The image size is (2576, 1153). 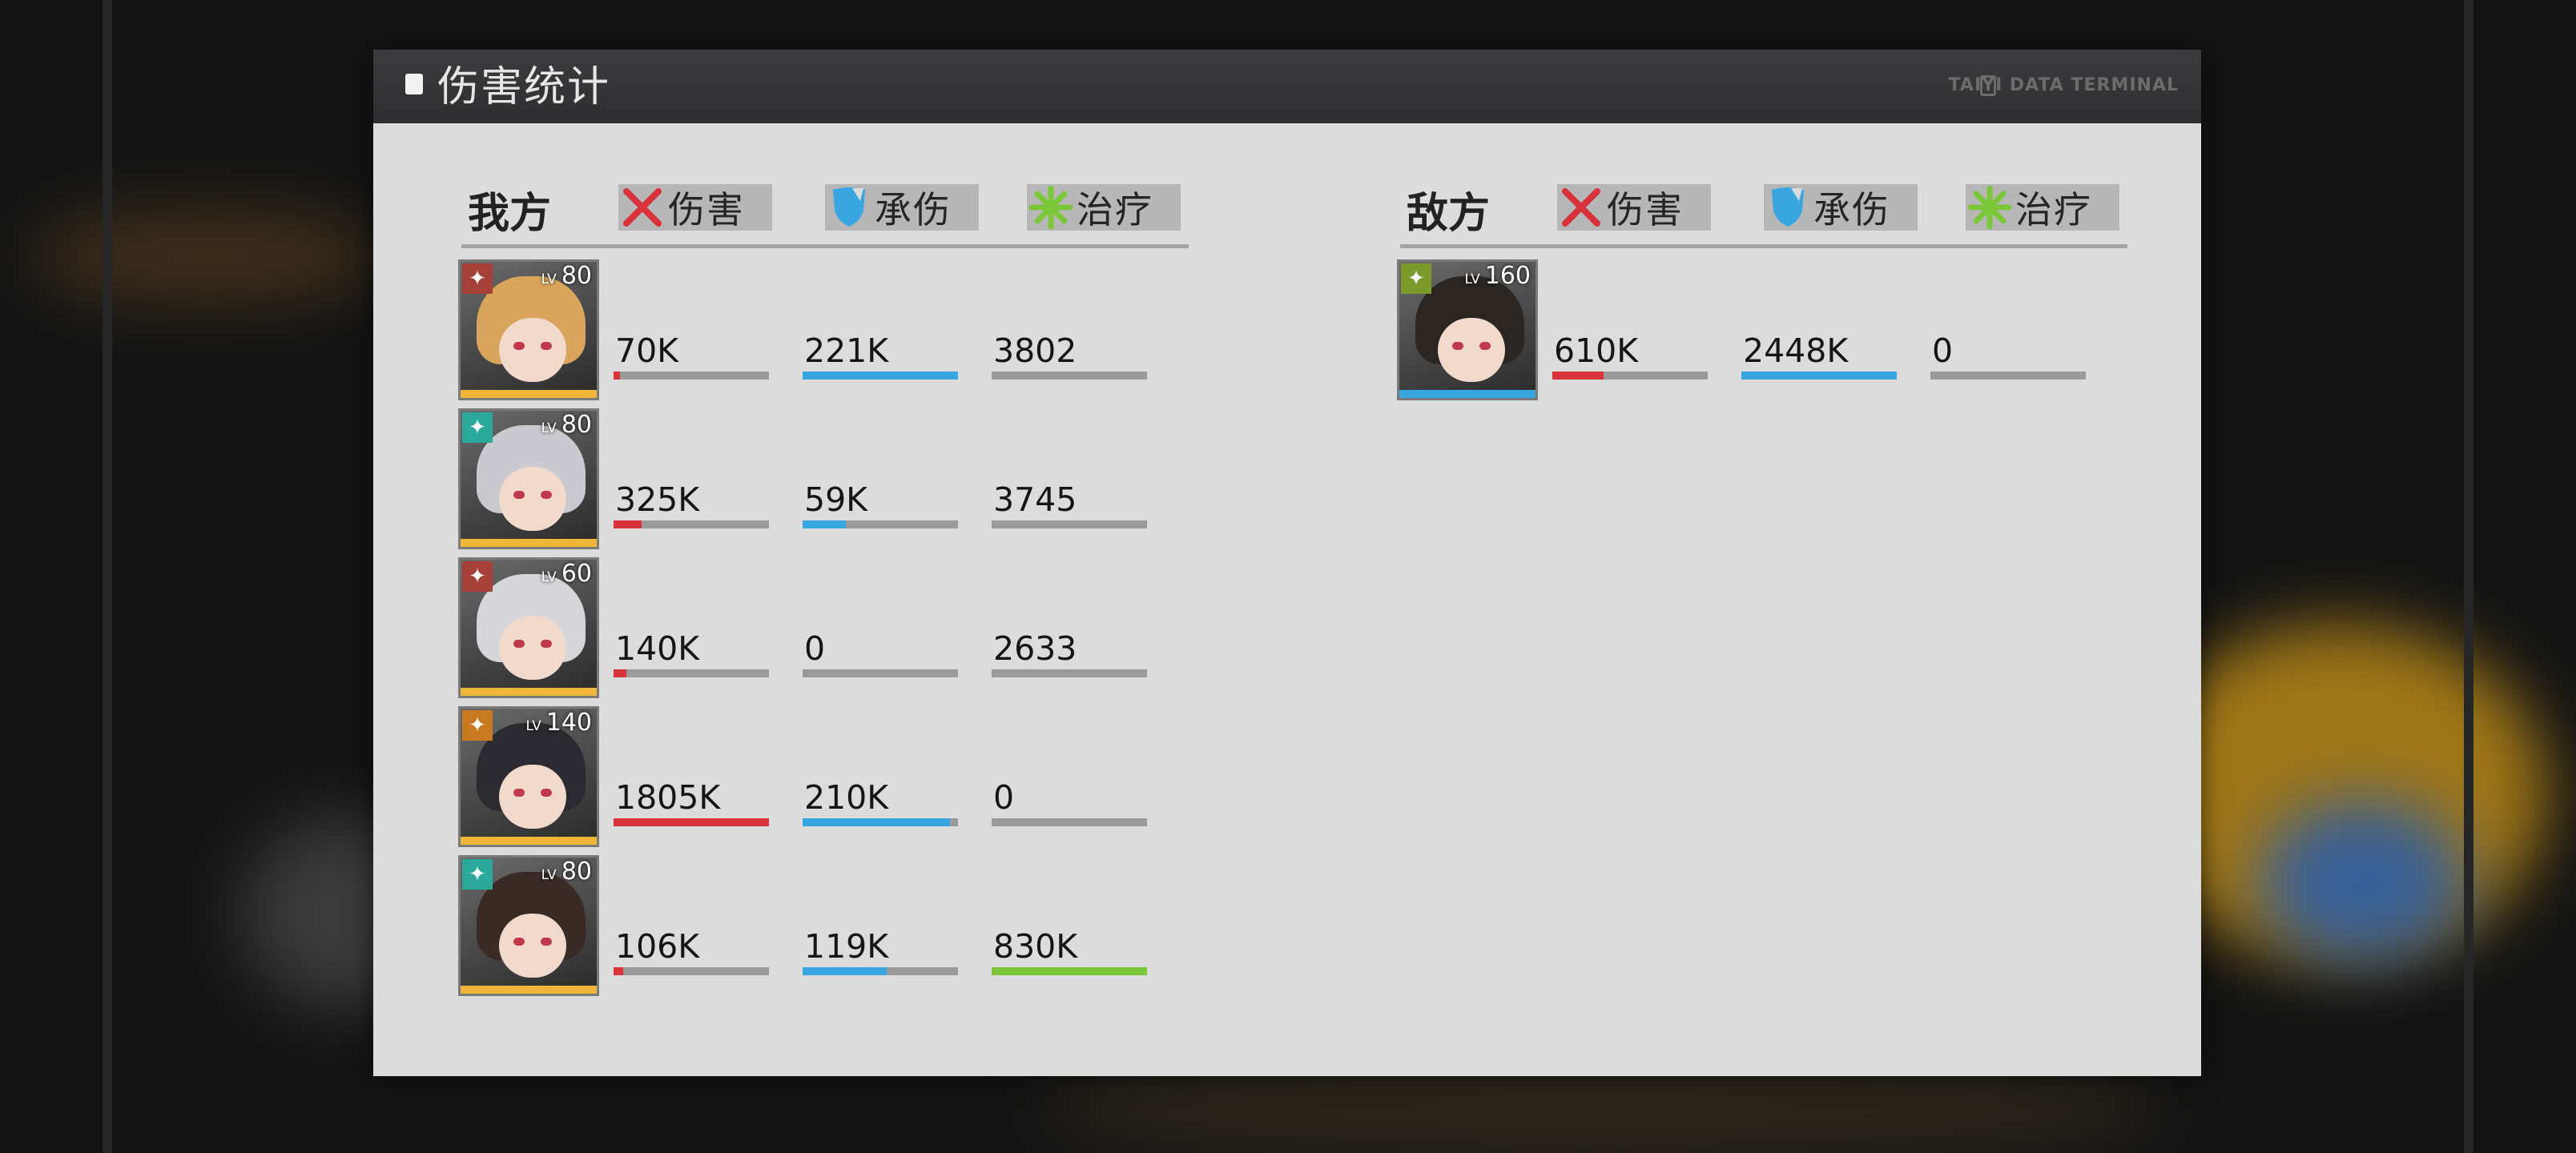 What do you see at coordinates (1416, 278) in the screenshot?
I see `element-leaf-icon: ✦` at bounding box center [1416, 278].